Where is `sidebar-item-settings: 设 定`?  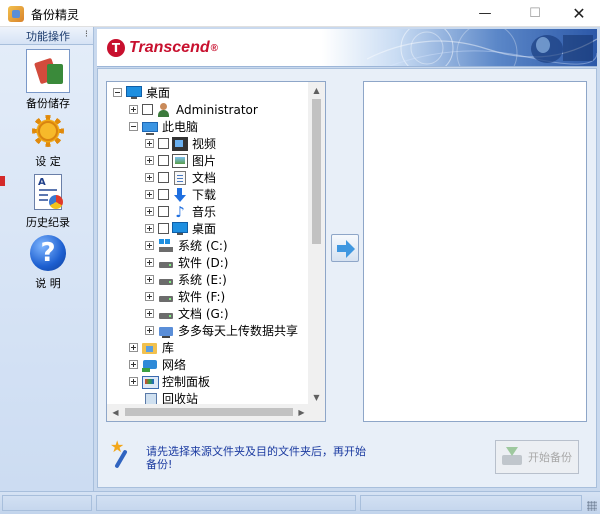 sidebar-item-settings: 设 定 is located at coordinates (48, 140).